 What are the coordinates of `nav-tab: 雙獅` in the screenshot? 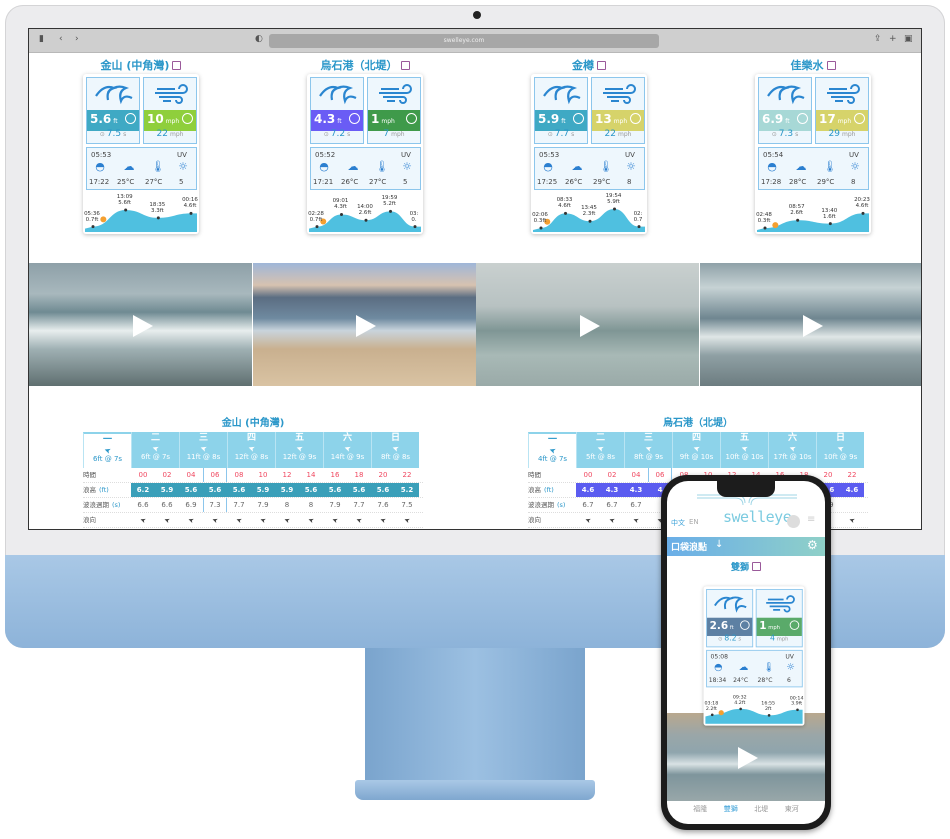 It's located at (731, 811).